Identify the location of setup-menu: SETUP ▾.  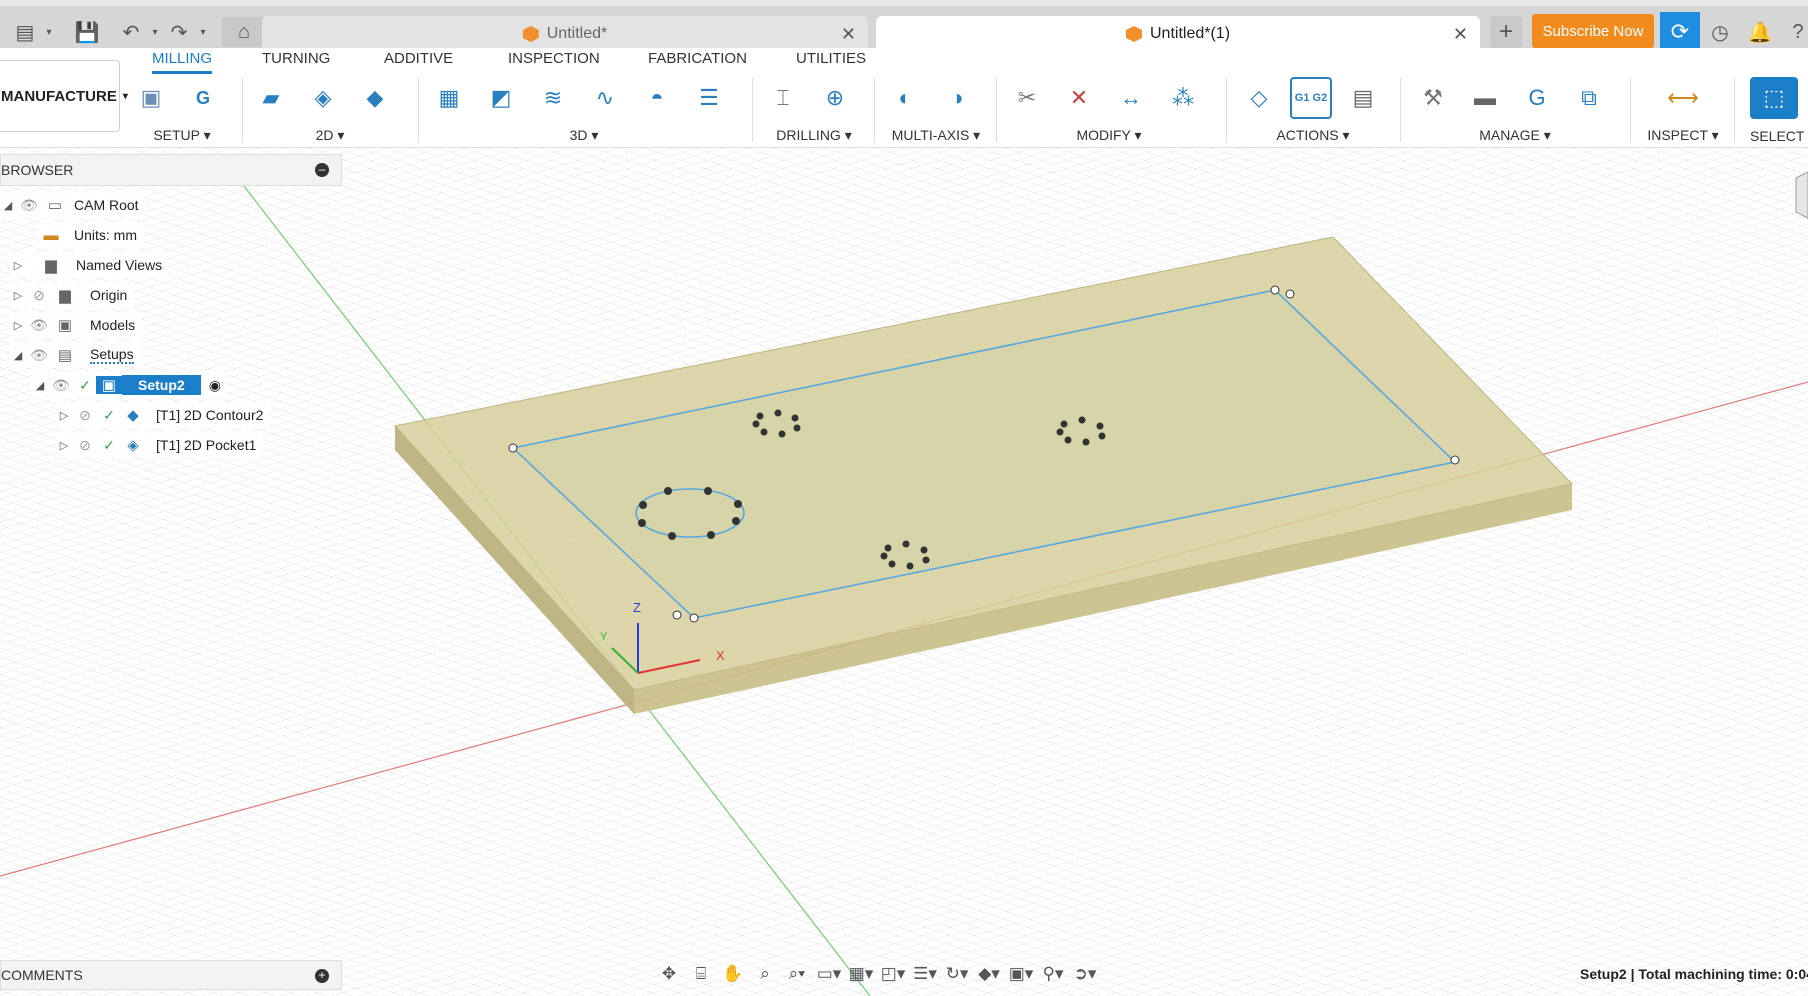
(182, 135).